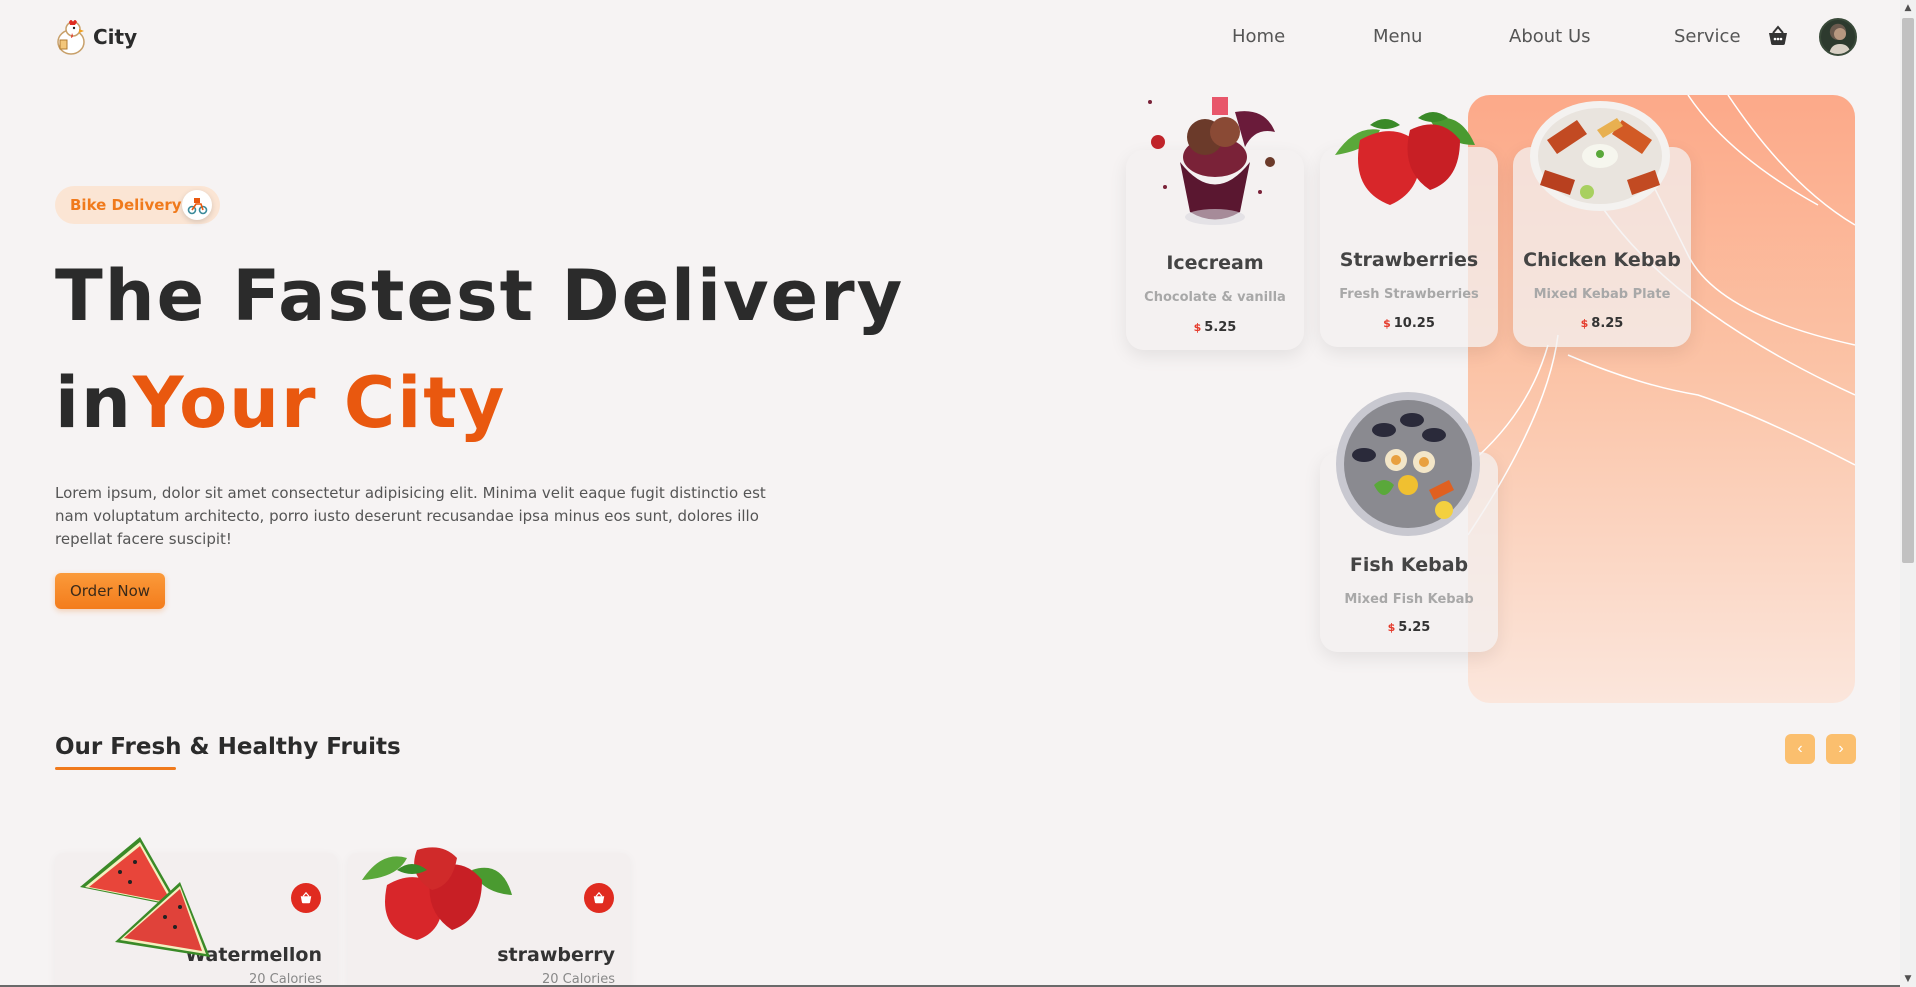 Image resolution: width=1916 pixels, height=987 pixels. I want to click on user-avatar-icon, so click(1840, 41).